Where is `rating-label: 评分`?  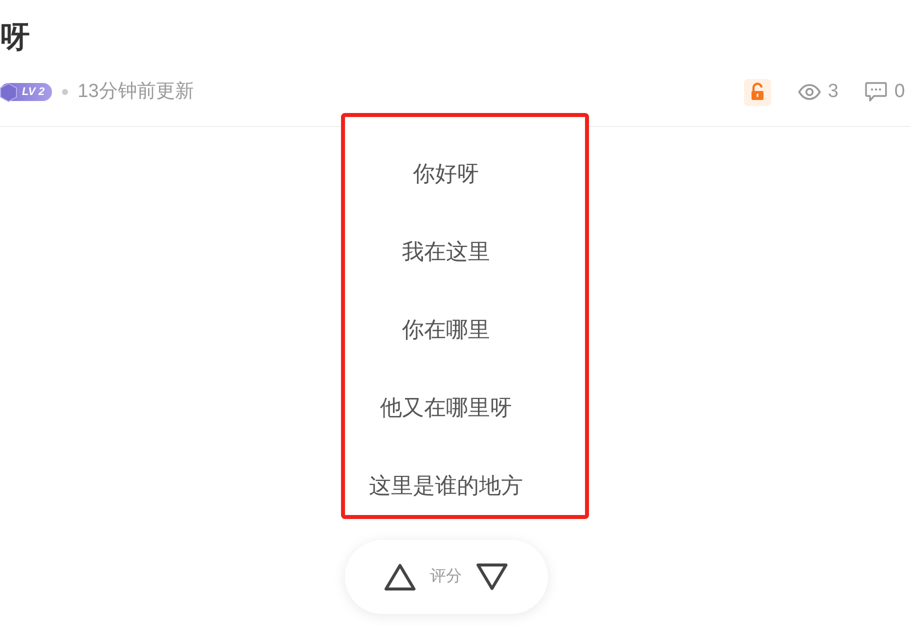 rating-label: 评分 is located at coordinates (446, 577).